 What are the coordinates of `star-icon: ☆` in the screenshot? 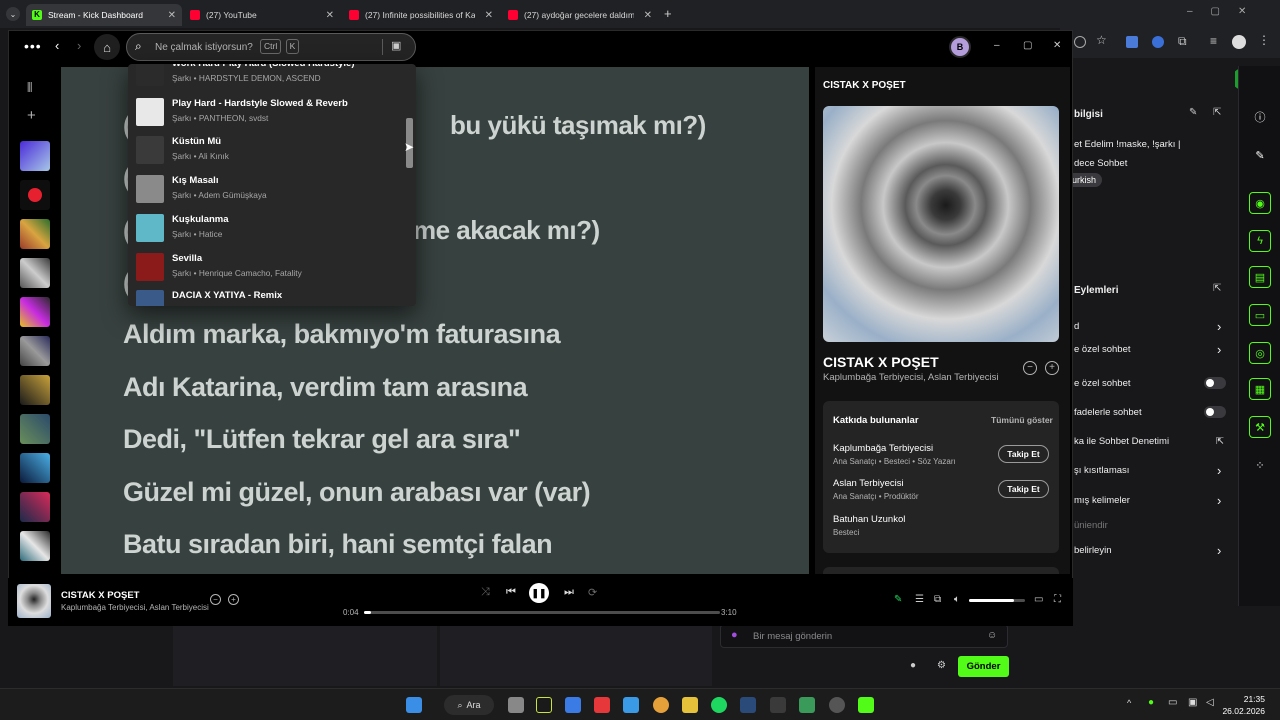 It's located at (1101, 40).